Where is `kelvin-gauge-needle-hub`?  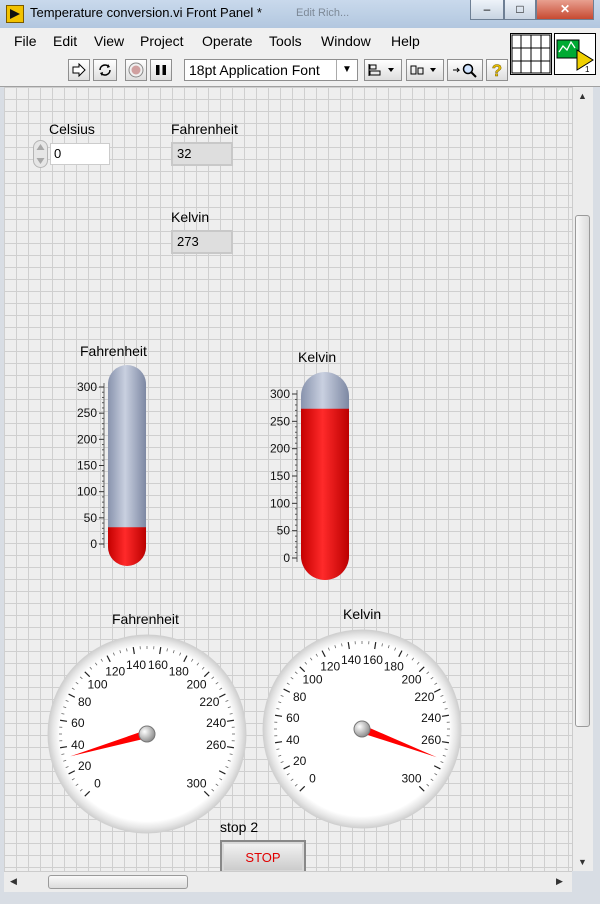 kelvin-gauge-needle-hub is located at coordinates (362, 729).